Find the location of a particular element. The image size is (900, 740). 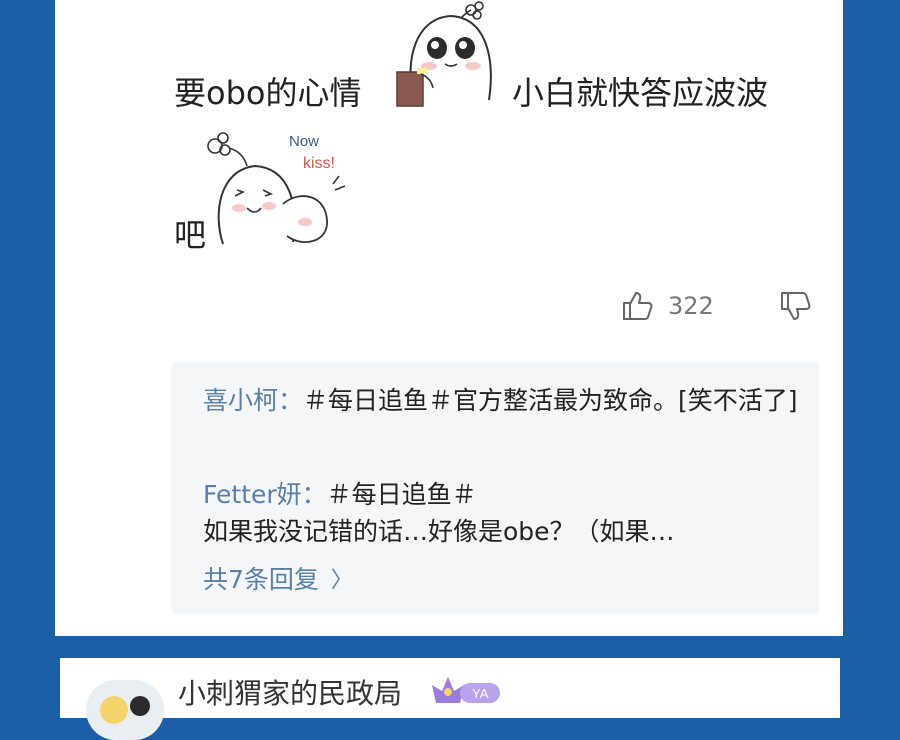

more-replies-label: 共7条回复 is located at coordinates (261, 579).